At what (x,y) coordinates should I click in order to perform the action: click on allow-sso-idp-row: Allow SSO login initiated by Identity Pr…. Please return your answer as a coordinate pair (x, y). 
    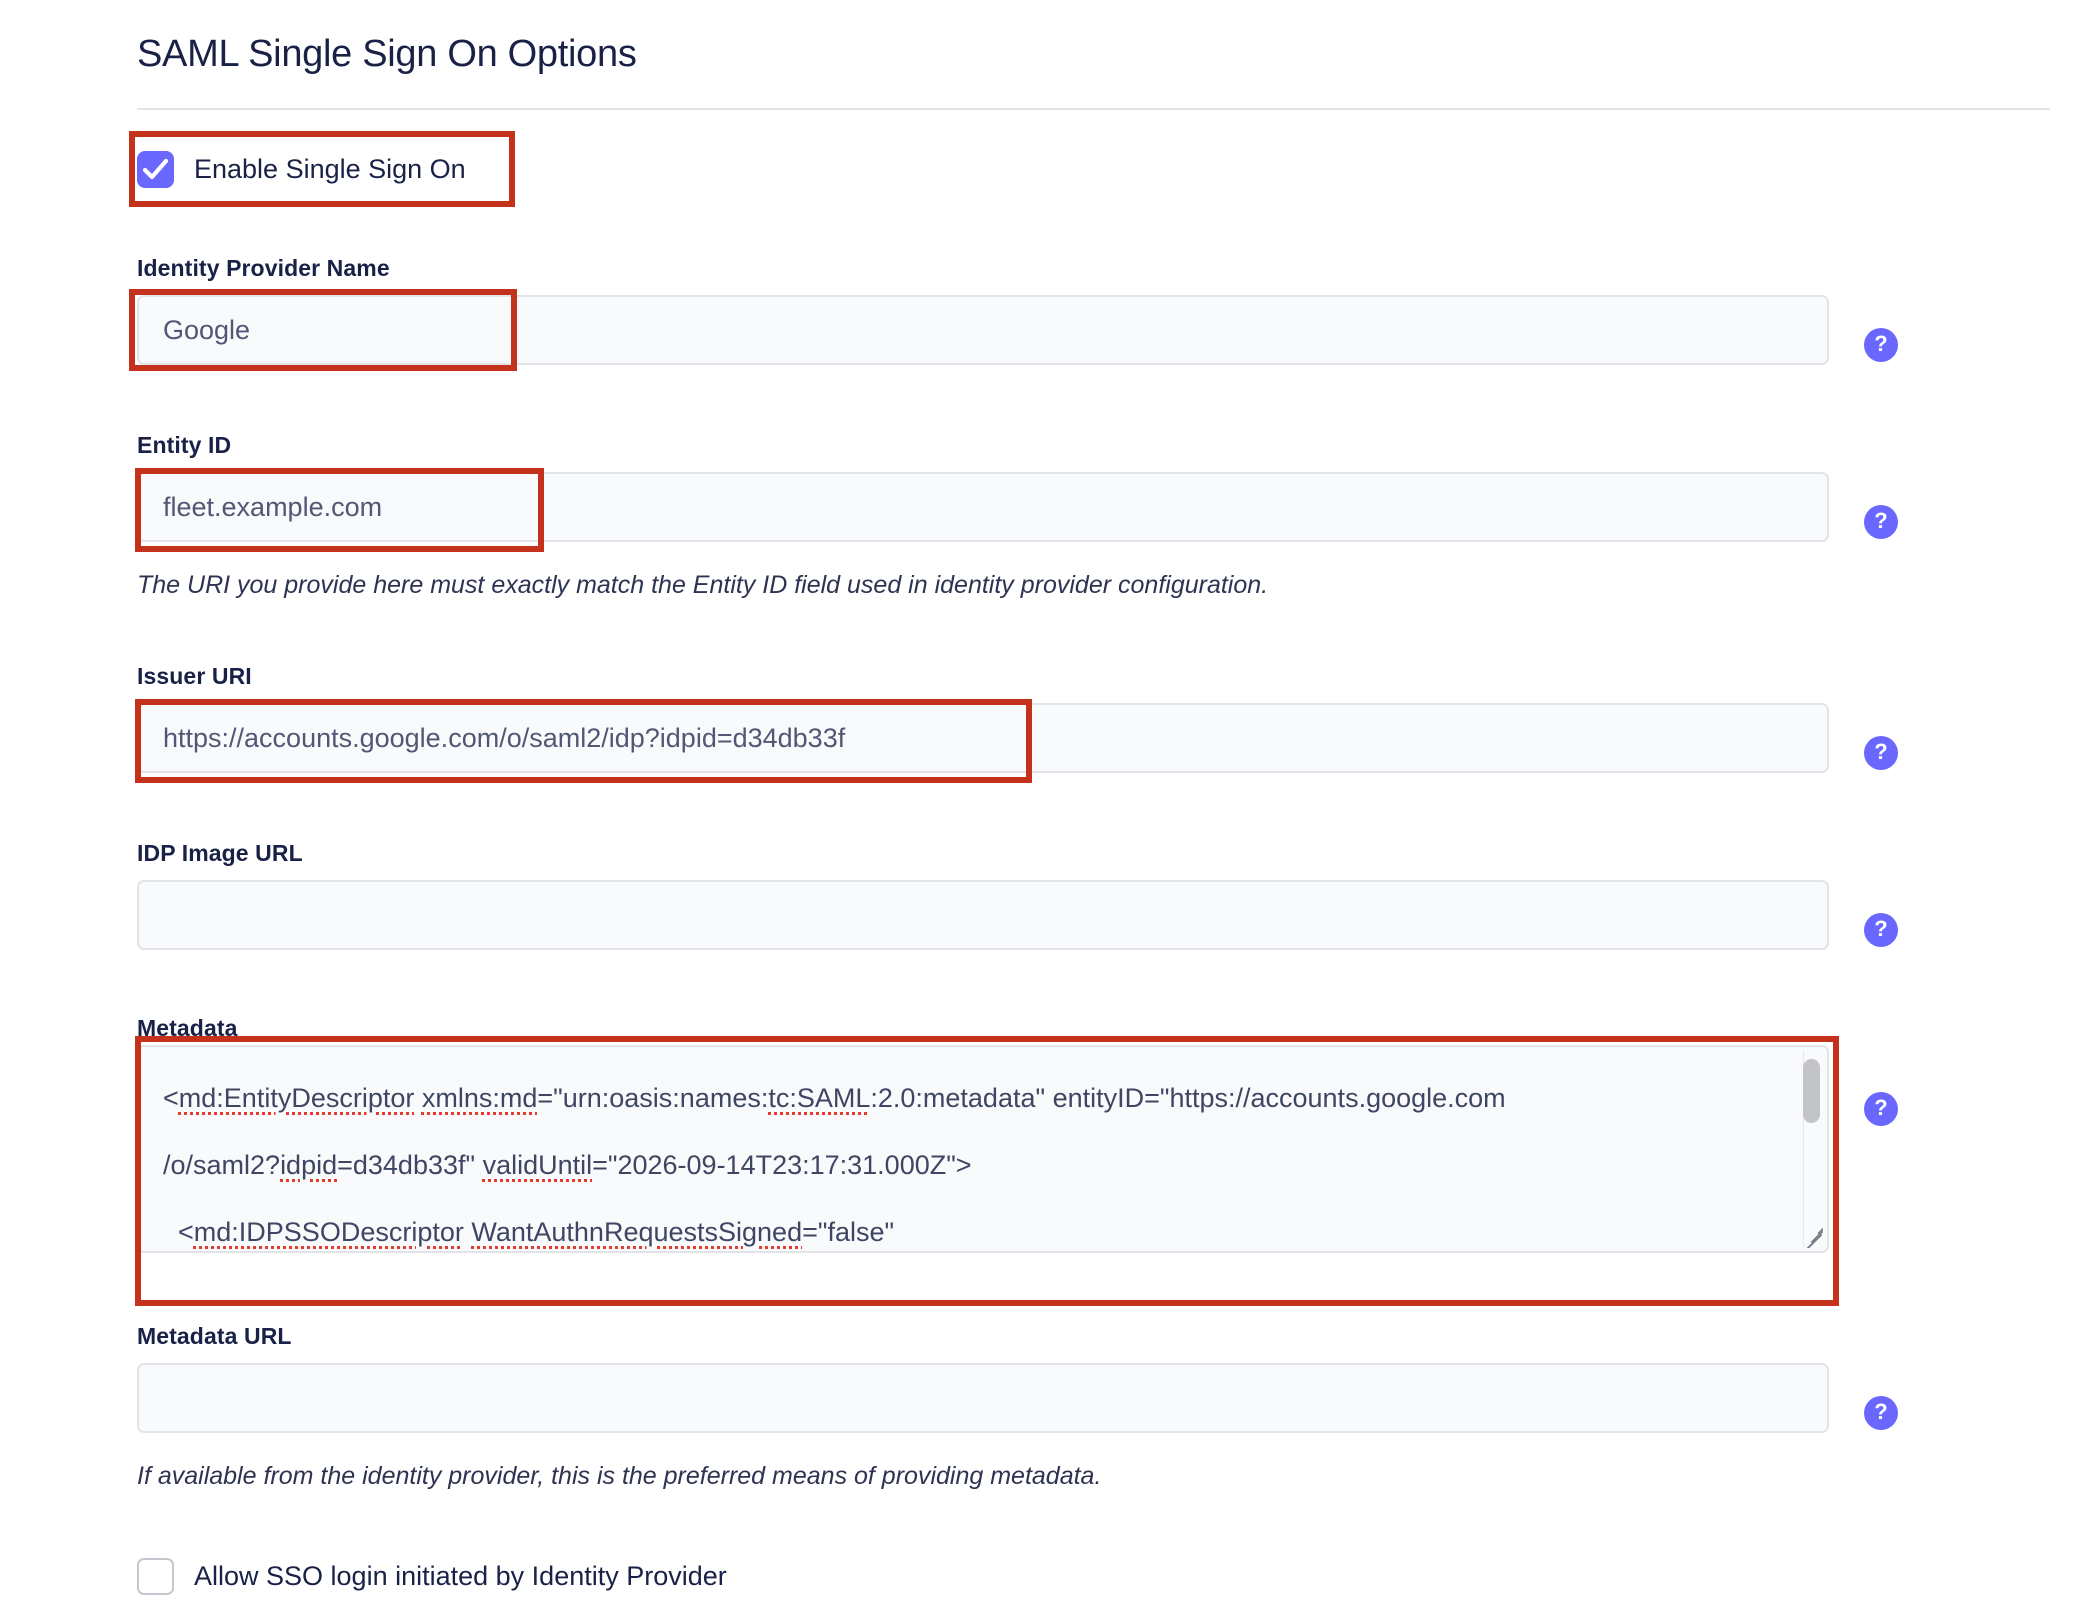
    Looking at the image, I should click on (432, 1576).